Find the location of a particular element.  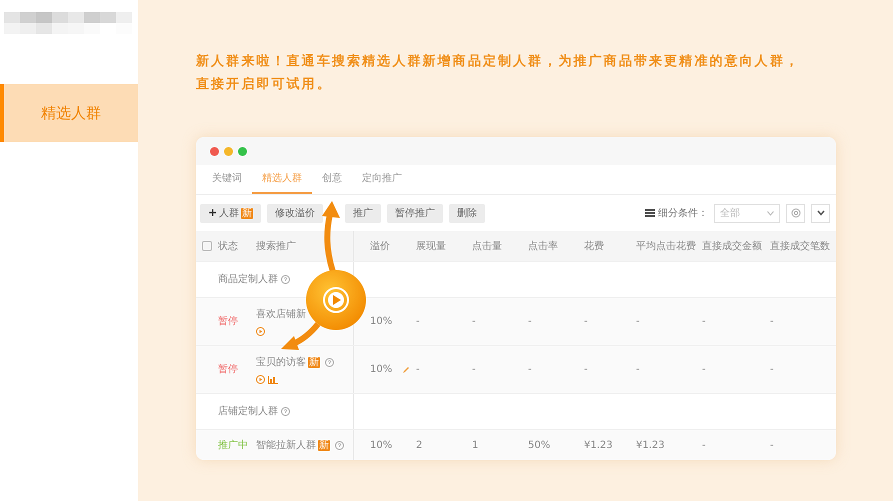

tab: 创意 is located at coordinates (332, 179).